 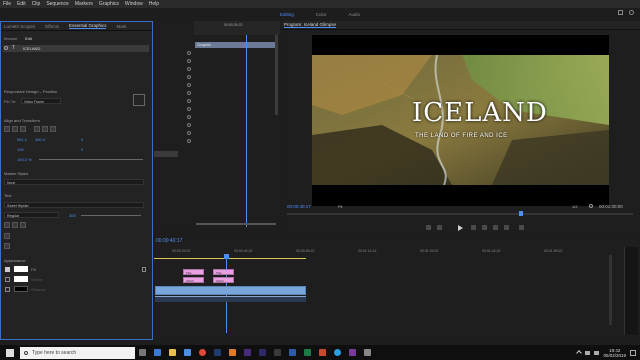 I want to click on taskbar-search: Type here to search, so click(x=77, y=352).